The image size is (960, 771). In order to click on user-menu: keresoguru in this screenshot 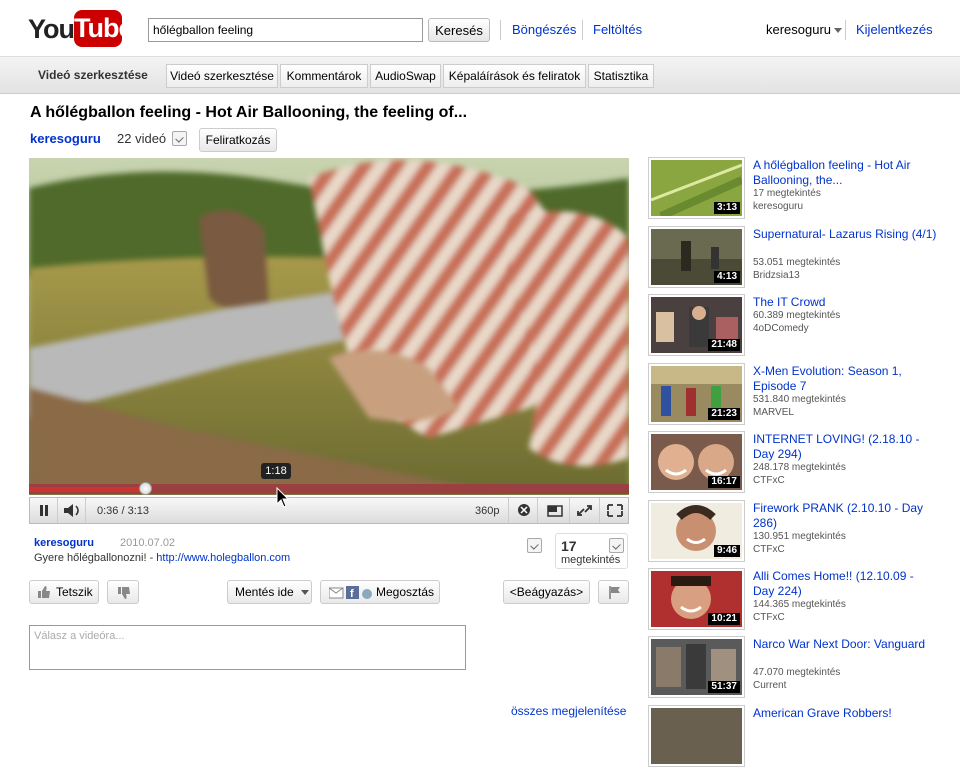, I will do `click(804, 29)`.